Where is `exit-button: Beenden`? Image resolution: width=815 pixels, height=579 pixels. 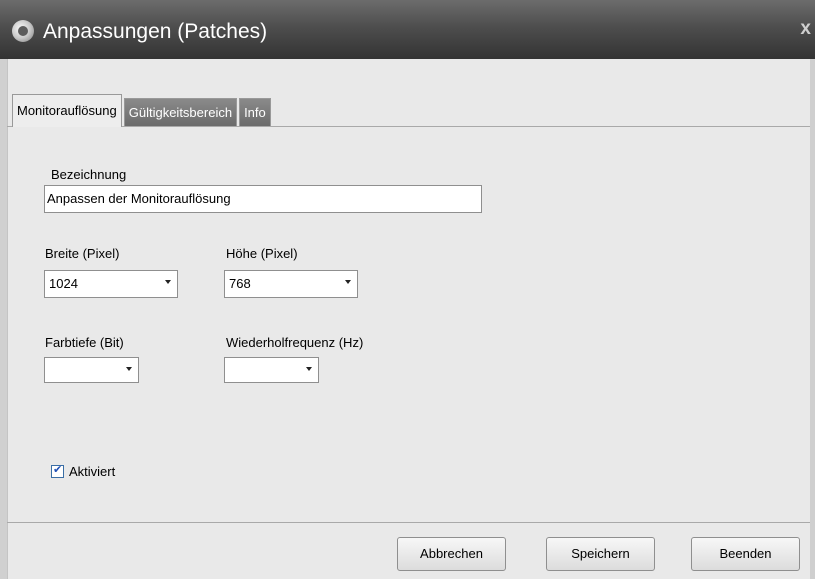 exit-button: Beenden is located at coordinates (745, 554).